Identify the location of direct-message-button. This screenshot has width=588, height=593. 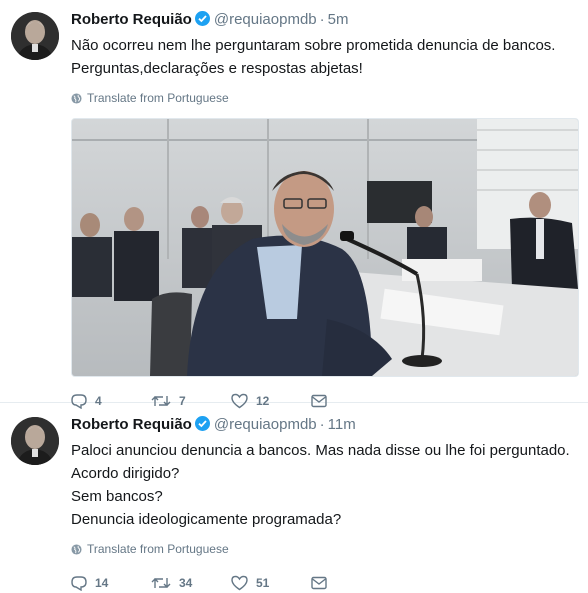
(323, 583).